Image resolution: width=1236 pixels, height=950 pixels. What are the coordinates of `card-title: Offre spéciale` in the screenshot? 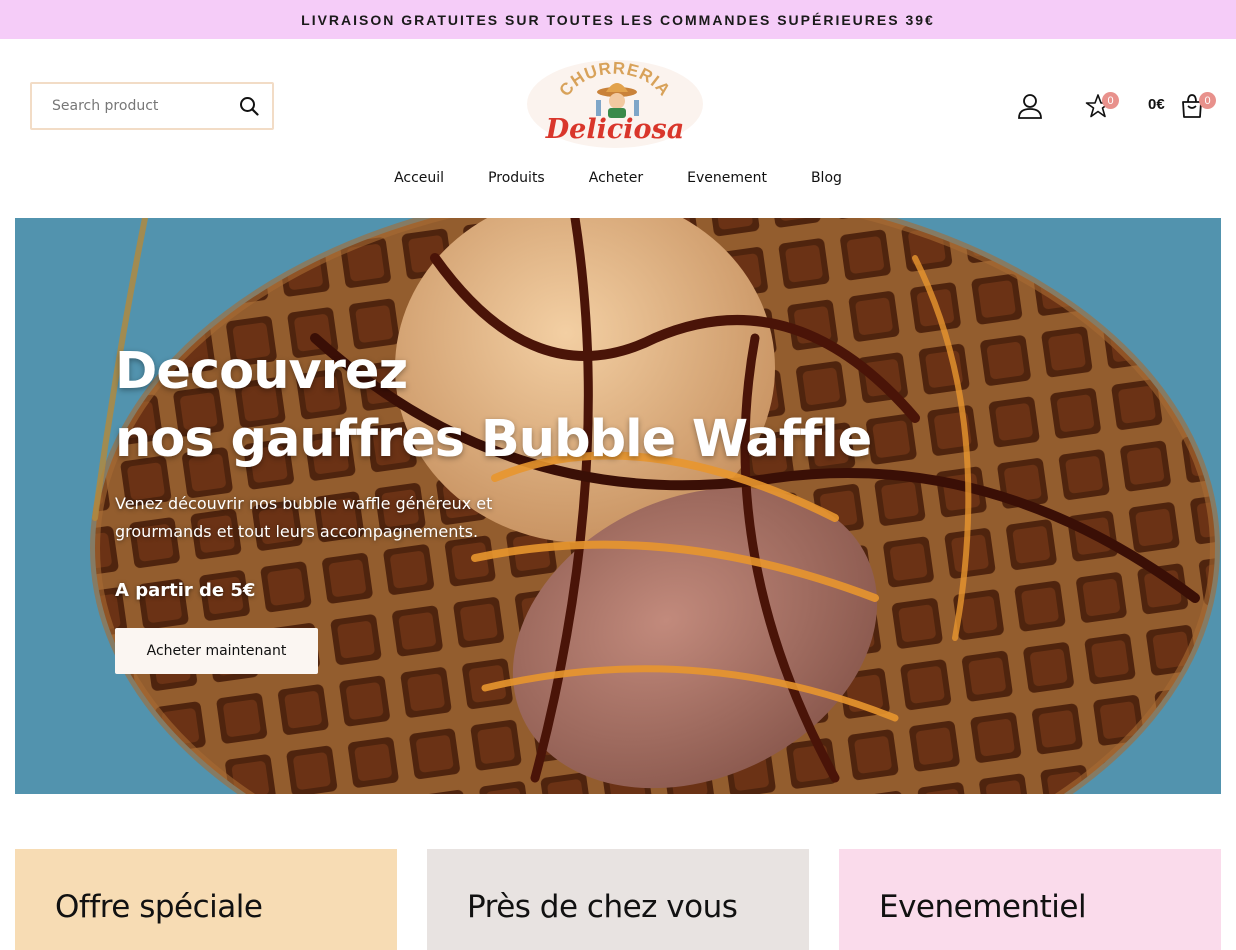 It's located at (159, 907).